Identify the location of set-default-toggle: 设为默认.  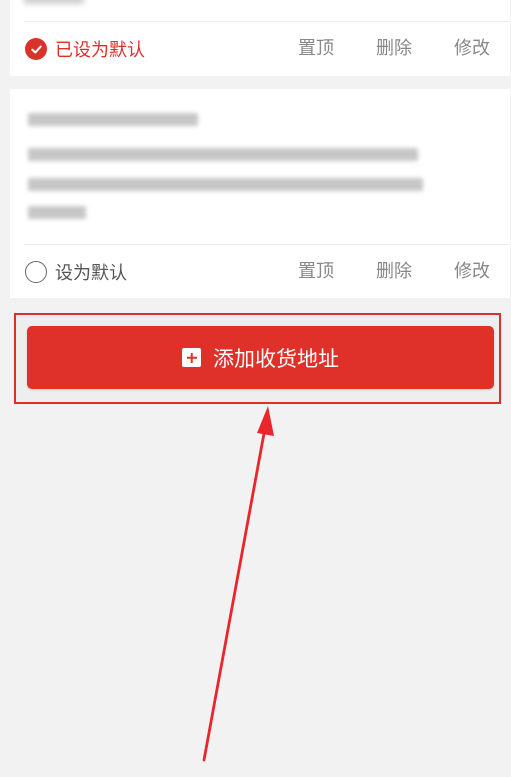
(76, 272).